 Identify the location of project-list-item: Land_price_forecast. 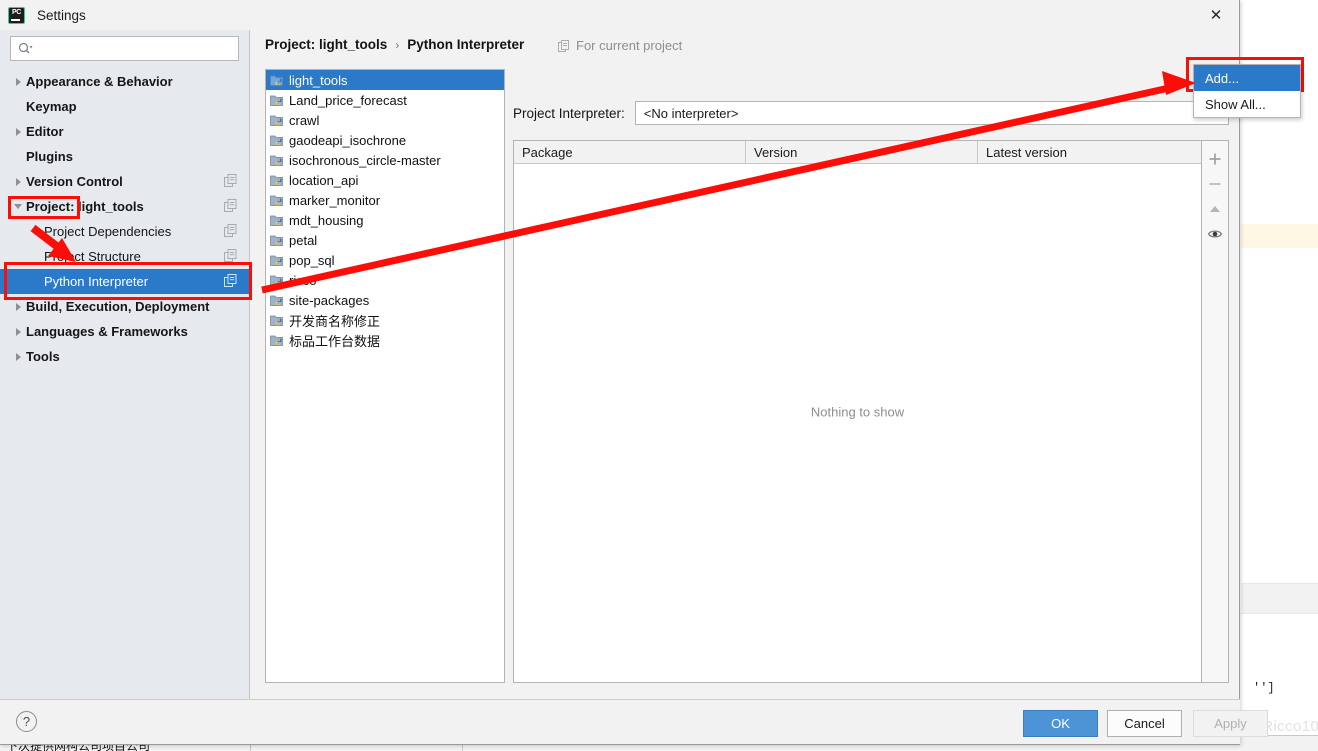
(385, 100).